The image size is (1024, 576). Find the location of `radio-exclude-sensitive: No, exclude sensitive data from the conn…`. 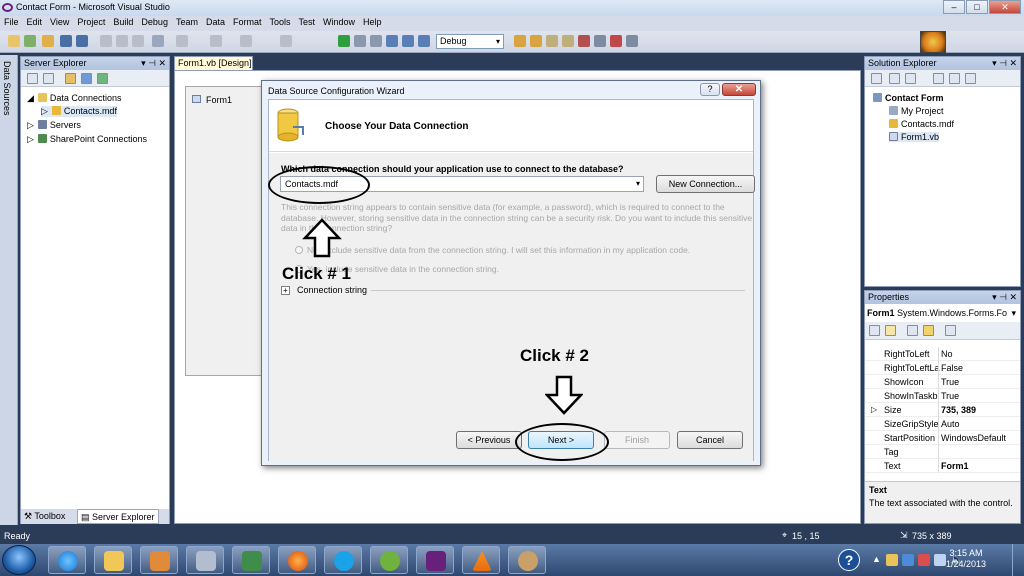

radio-exclude-sensitive: No, exclude sensitive data from the conn… is located at coordinates (492, 250).